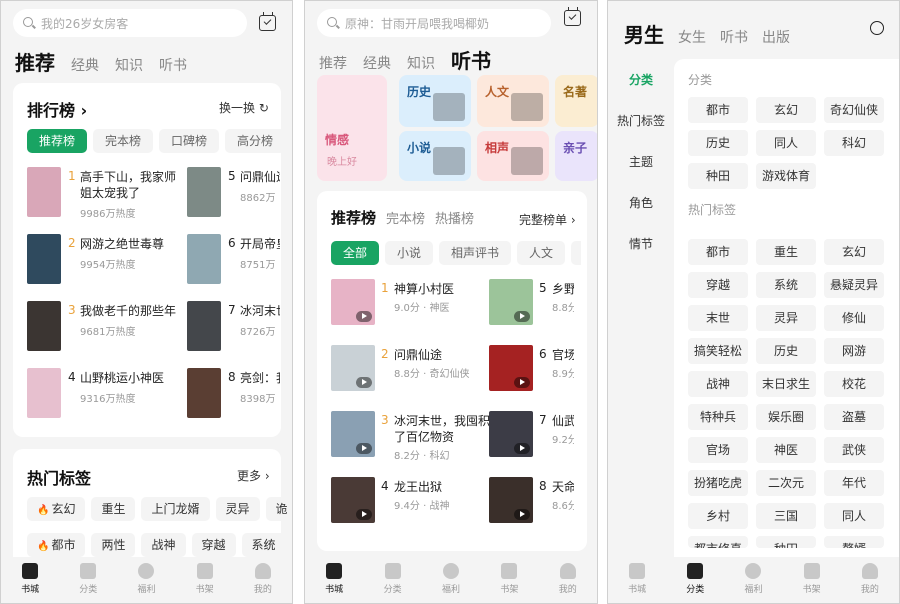 The image size is (900, 604). Describe the element at coordinates (854, 110) in the screenshot. I see `category-tag: 奇幻仙侠` at that location.